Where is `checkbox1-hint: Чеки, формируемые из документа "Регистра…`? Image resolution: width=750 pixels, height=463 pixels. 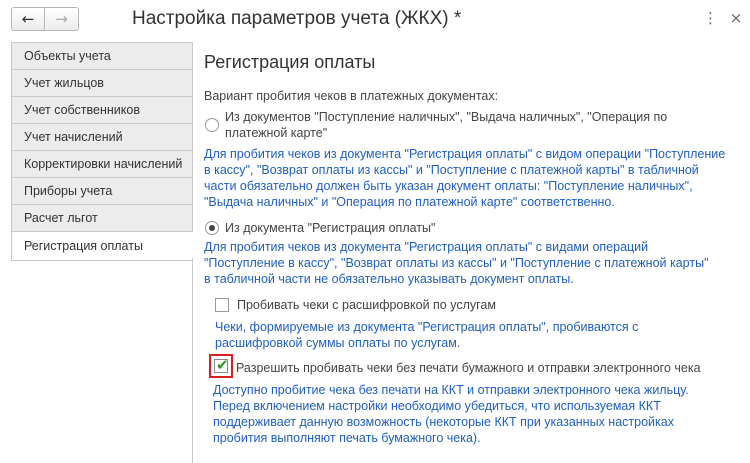
checkbox1-hint: Чеки, формируемые из документа "Регистра… is located at coordinates (427, 335).